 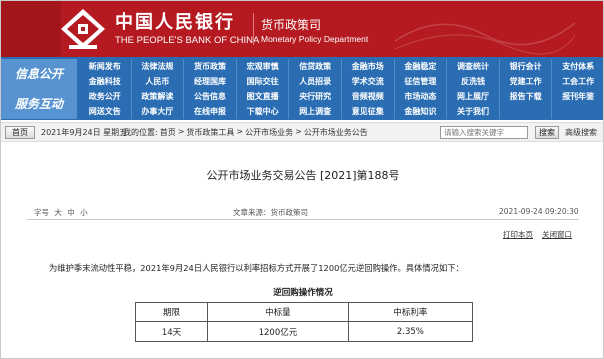 I want to click on nav-item: 党建工作, so click(x=526, y=81).